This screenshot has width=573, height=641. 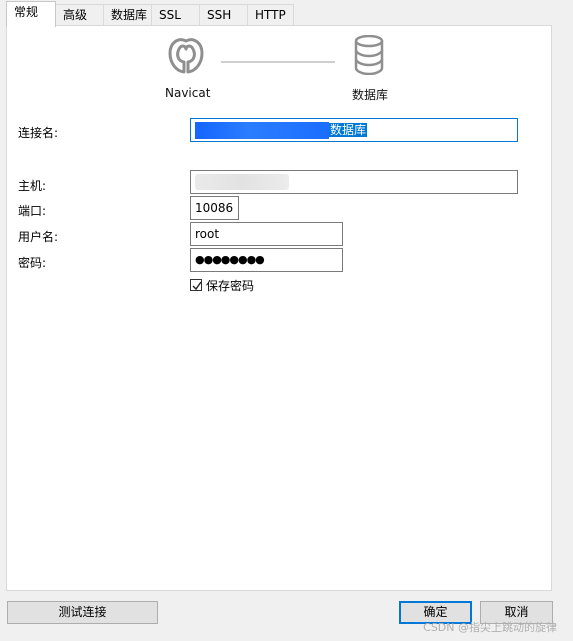 I want to click on tab-http: HTTP, so click(x=270, y=15).